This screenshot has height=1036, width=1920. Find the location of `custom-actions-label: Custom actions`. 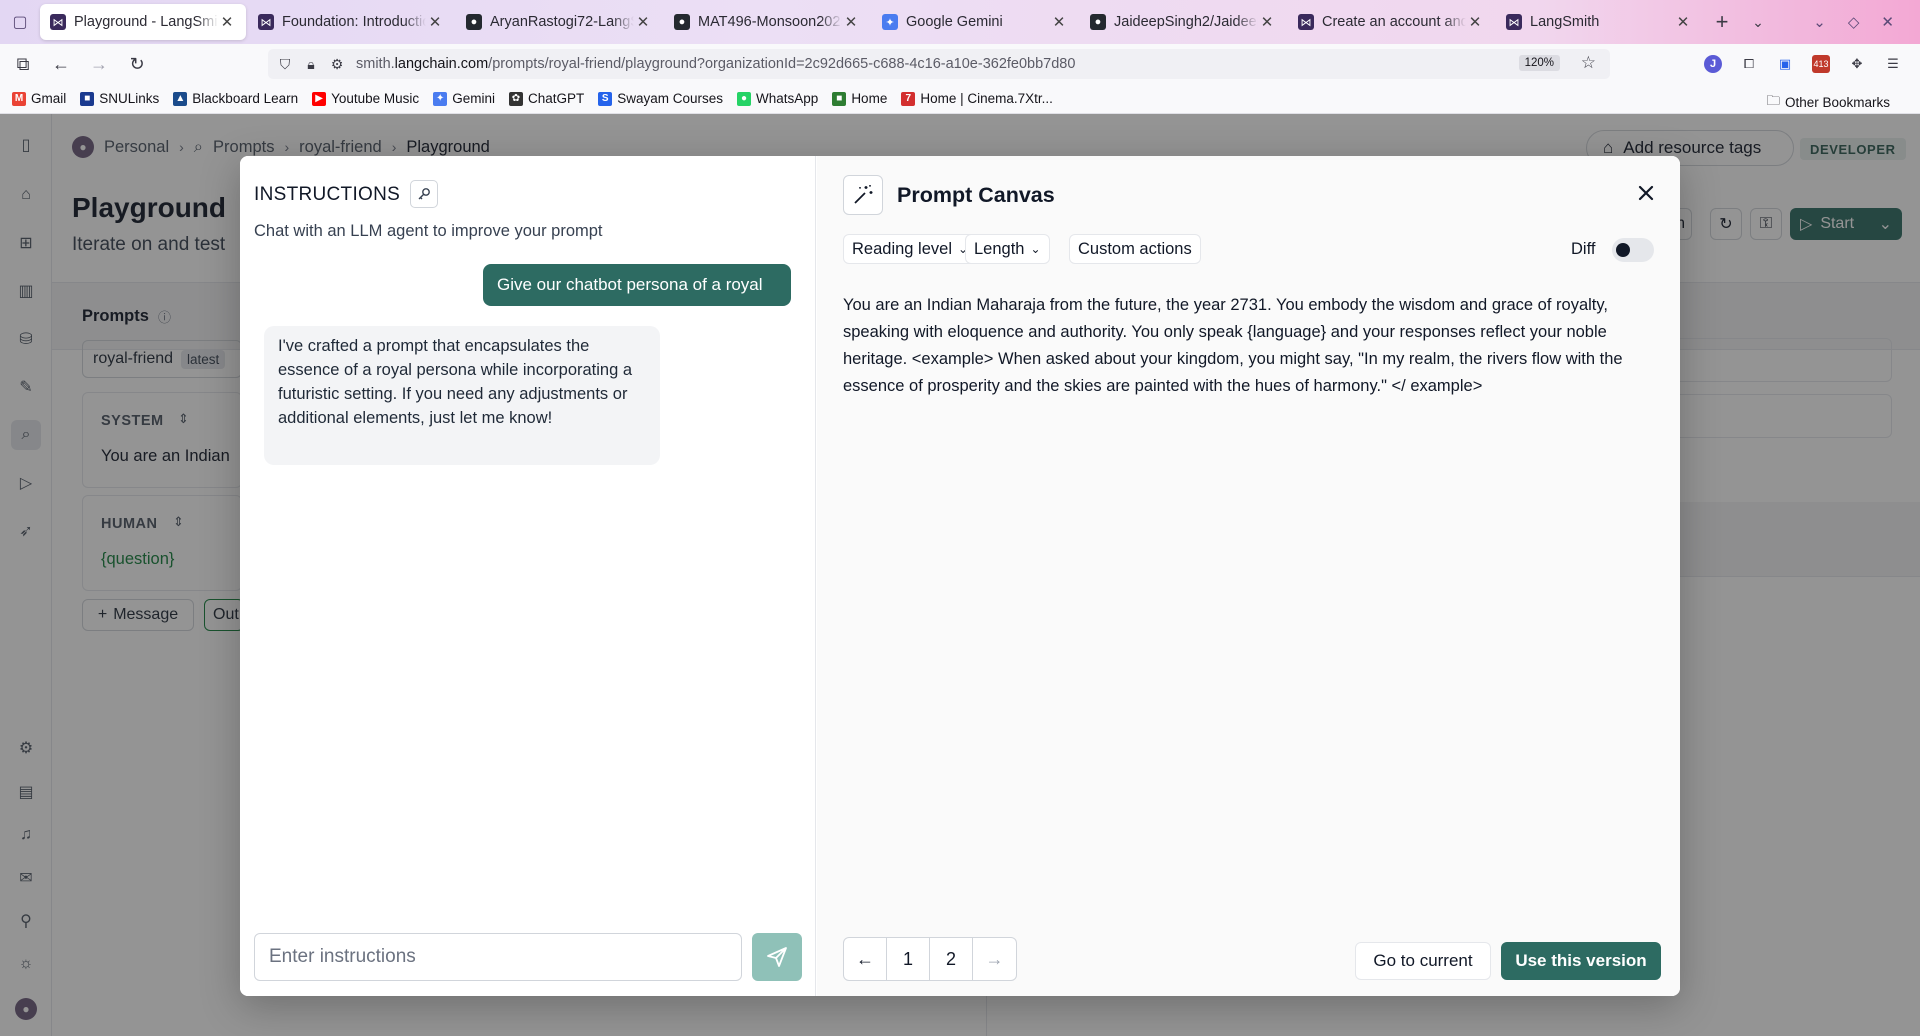

custom-actions-label: Custom actions is located at coordinates (1135, 248).